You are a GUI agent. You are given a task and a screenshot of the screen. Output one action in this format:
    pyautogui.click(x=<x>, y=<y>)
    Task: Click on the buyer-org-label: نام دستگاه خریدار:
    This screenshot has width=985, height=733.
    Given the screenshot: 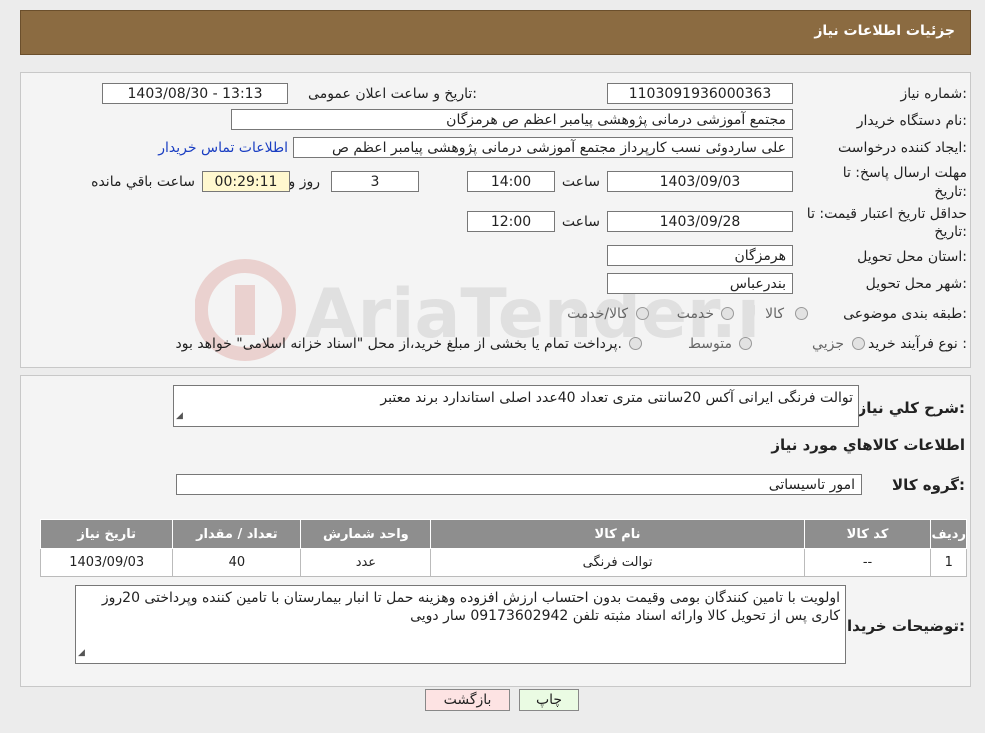 What is the action you would take?
    pyautogui.click(x=911, y=121)
    